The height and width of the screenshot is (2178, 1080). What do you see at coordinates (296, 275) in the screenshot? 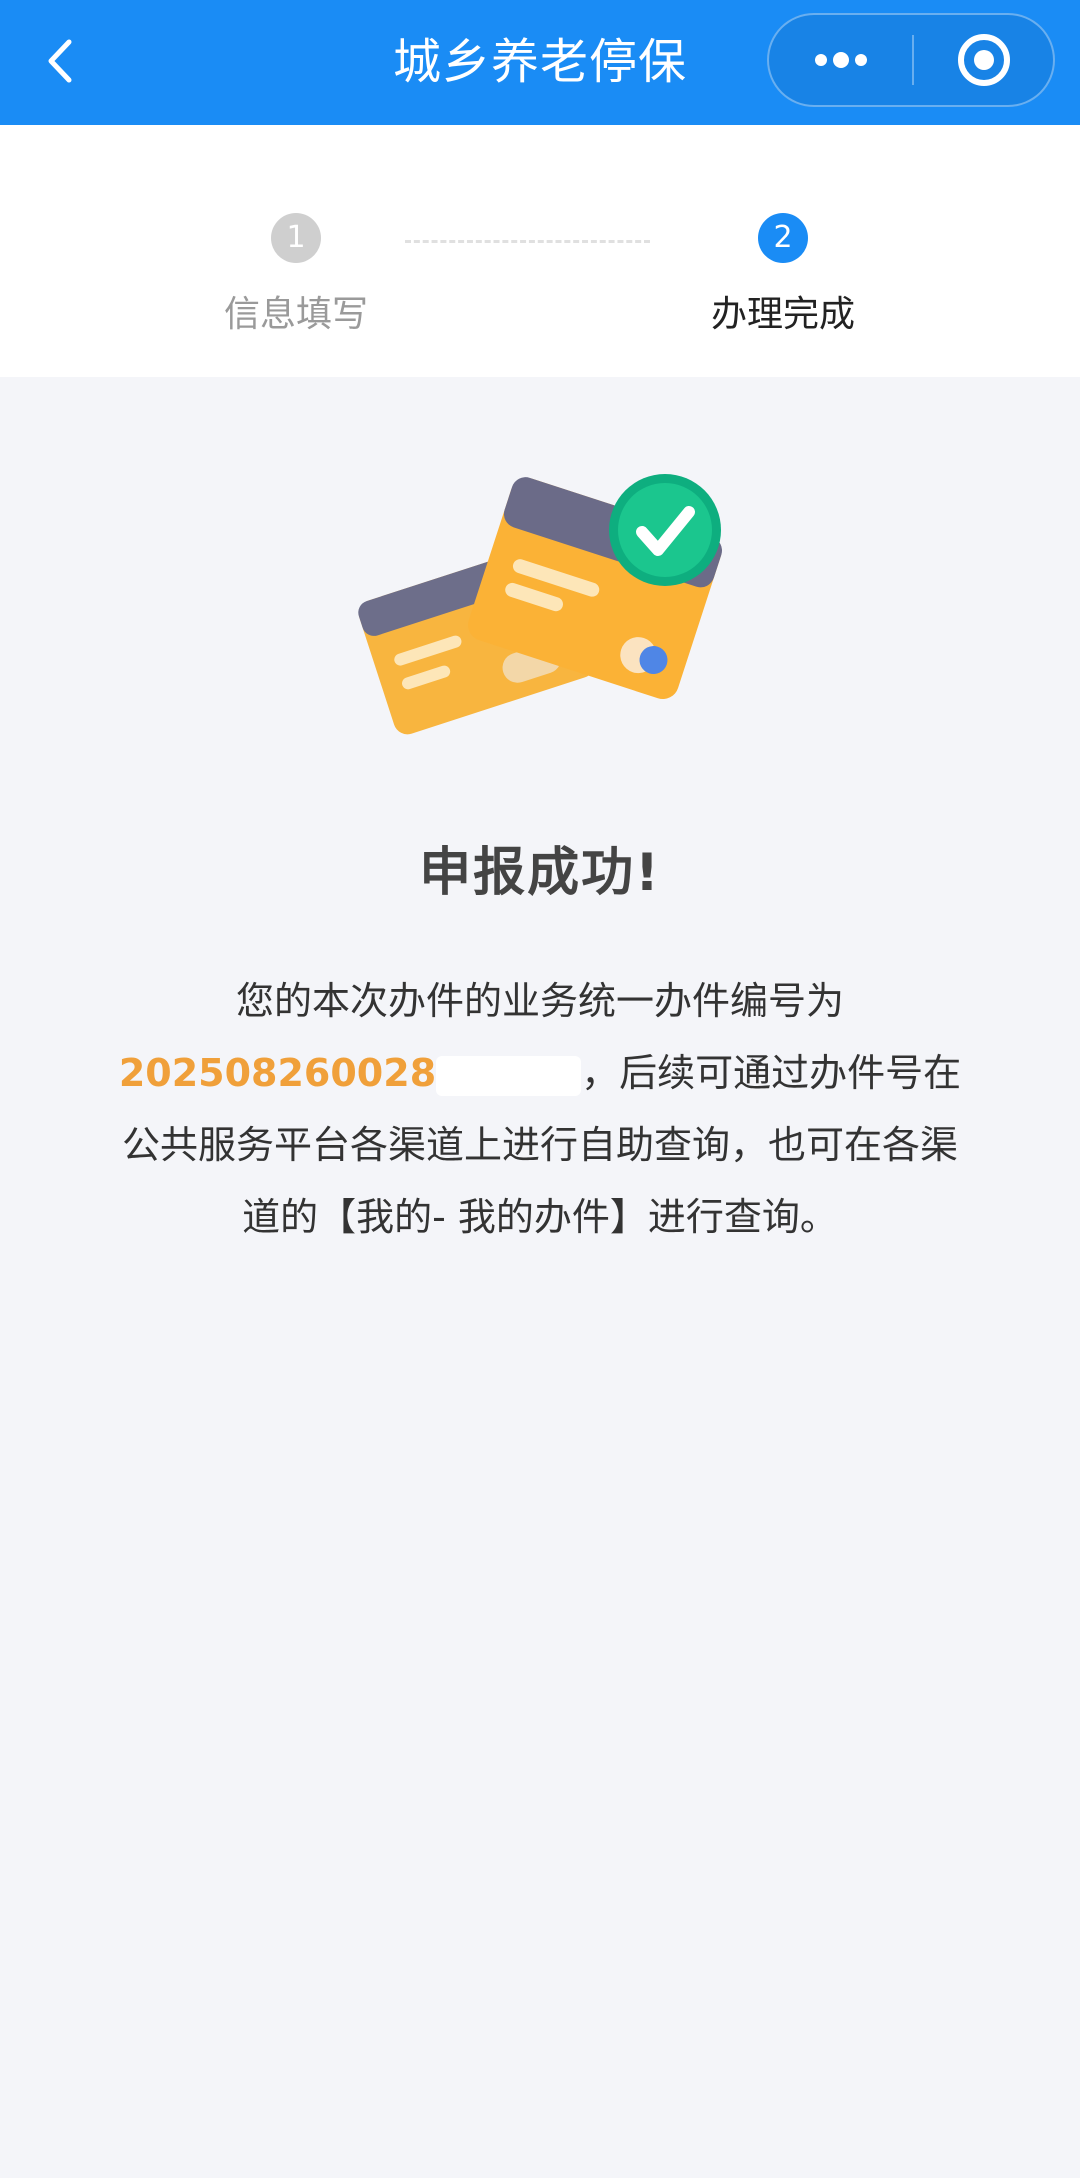
I see `step-info-fill: 1 信息填写` at bounding box center [296, 275].